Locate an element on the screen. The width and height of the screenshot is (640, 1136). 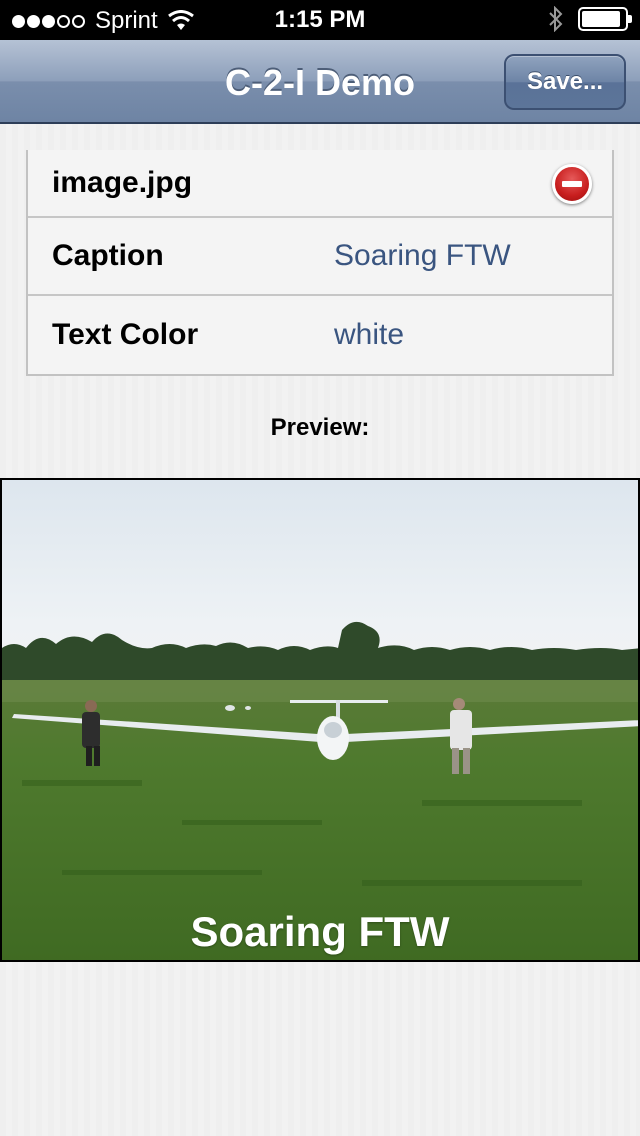
battery-fill is located at coordinates (601, 19).